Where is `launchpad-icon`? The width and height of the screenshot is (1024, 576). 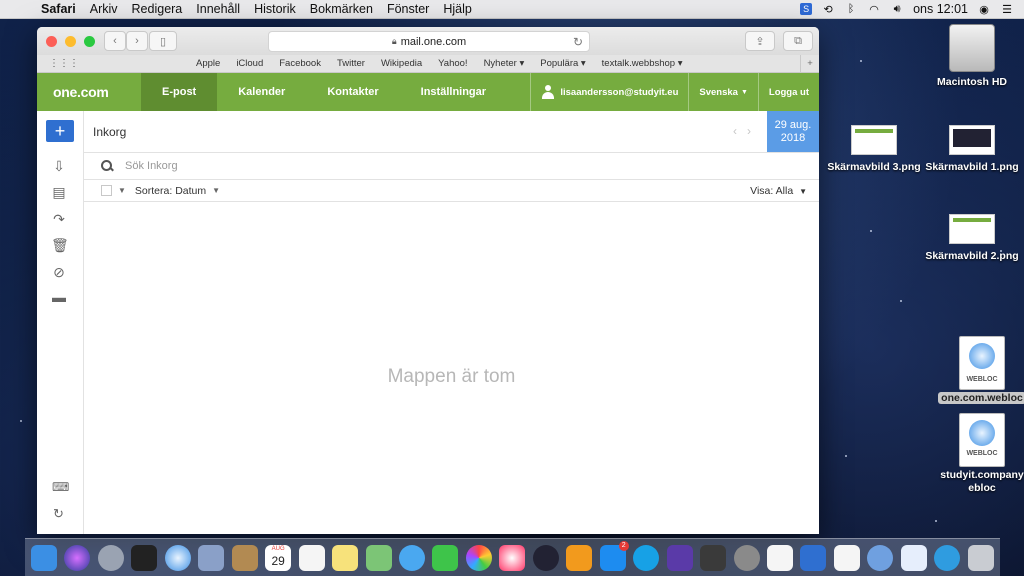 launchpad-icon is located at coordinates (110, 557).